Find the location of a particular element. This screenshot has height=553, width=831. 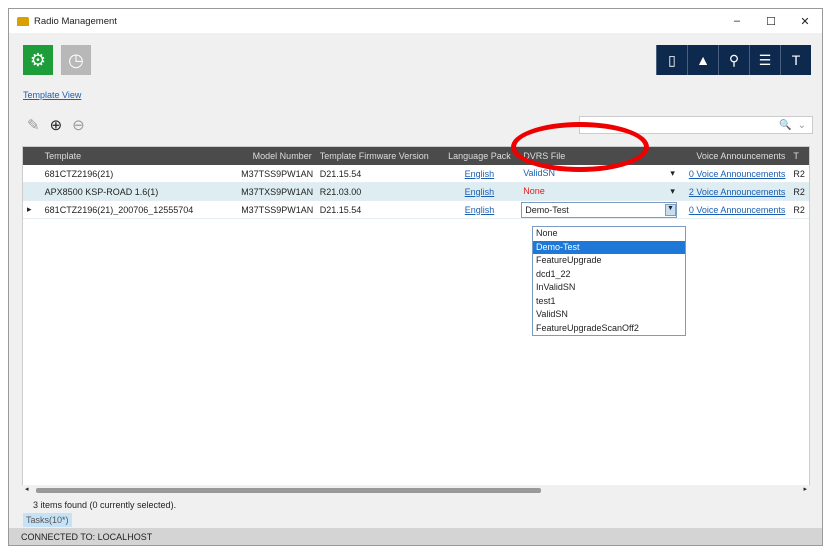

option-none: None is located at coordinates (609, 234).